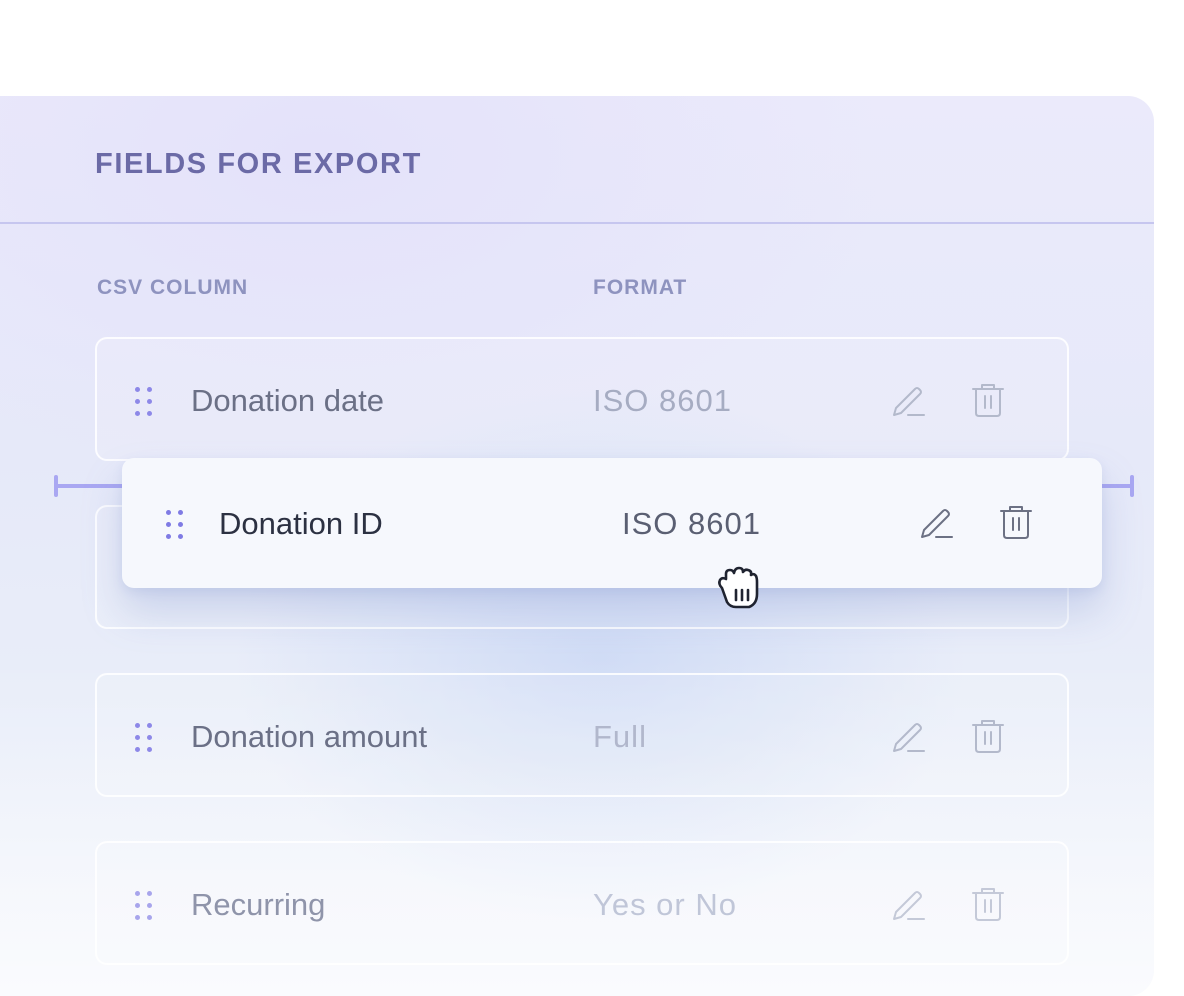 The width and height of the screenshot is (1184, 996). What do you see at coordinates (612, 523) in the screenshot?
I see `dragged-field-row-donation-id: Donation ID ISO 8601` at bounding box center [612, 523].